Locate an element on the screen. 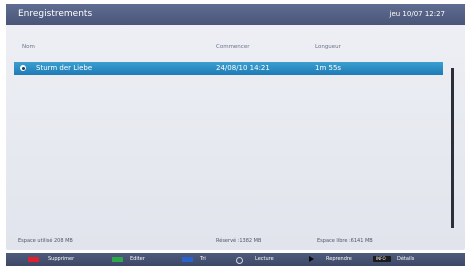  green-key-icon is located at coordinates (117, 259).